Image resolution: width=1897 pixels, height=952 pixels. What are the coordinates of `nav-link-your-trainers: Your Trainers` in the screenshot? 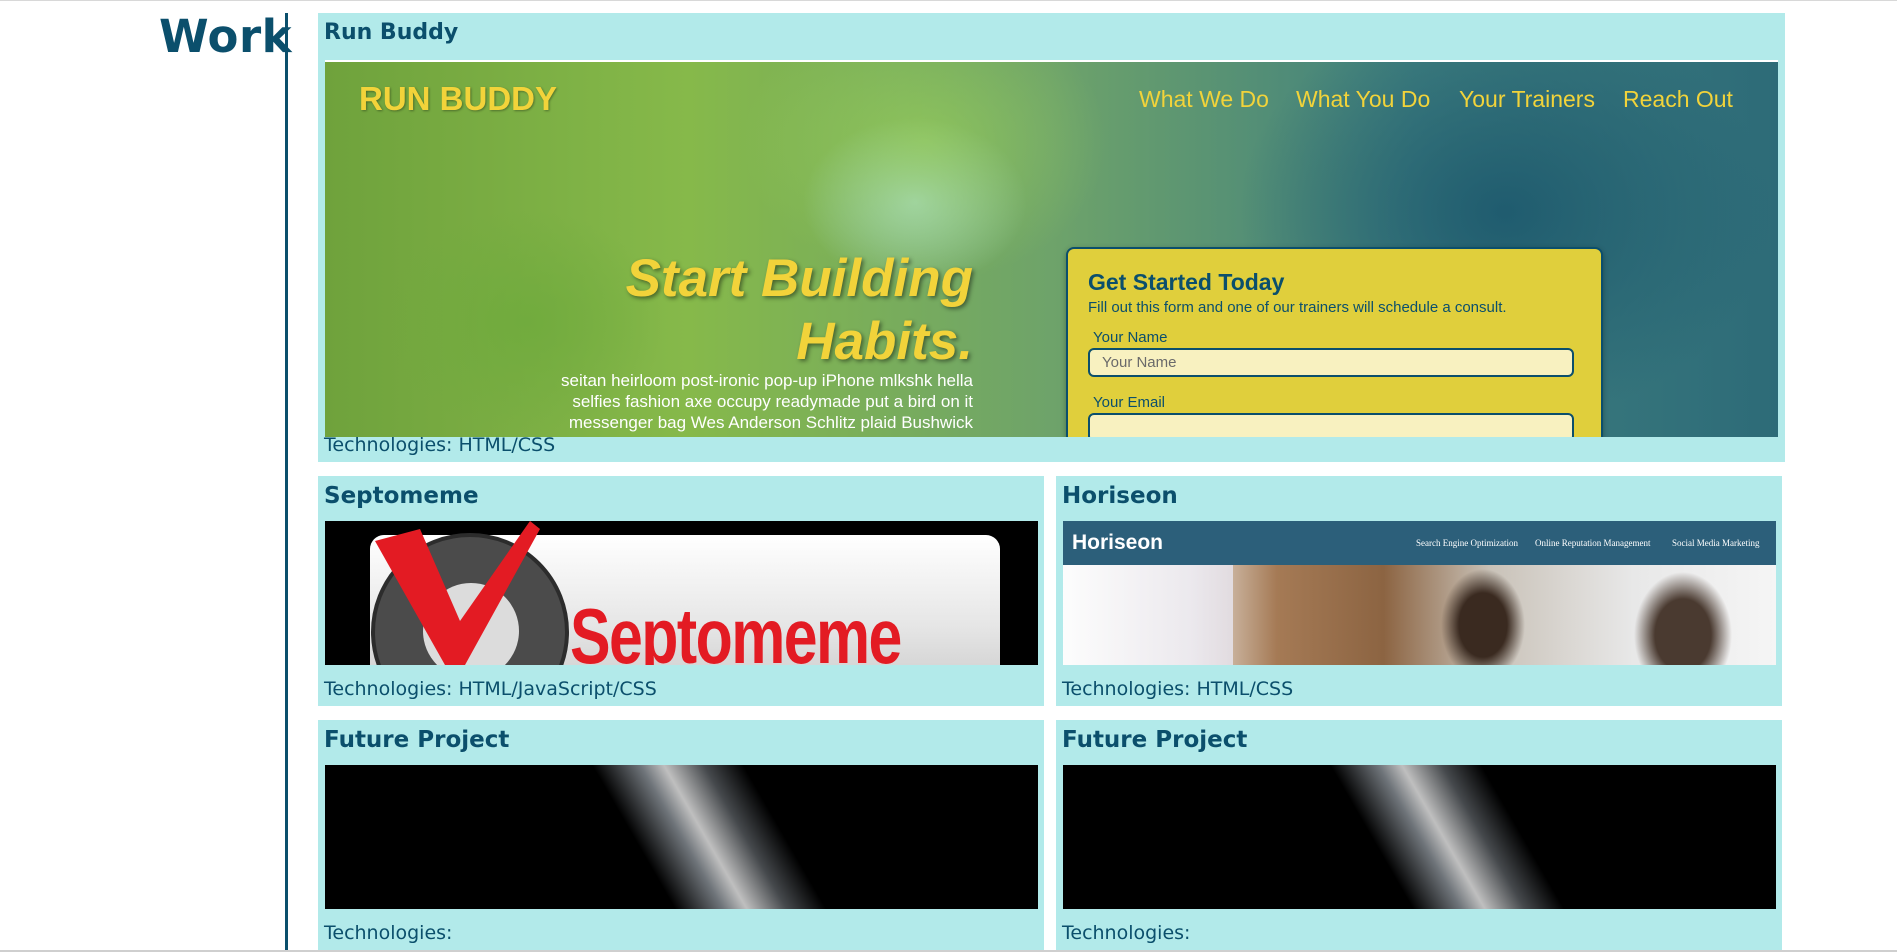 It's located at (1527, 99).